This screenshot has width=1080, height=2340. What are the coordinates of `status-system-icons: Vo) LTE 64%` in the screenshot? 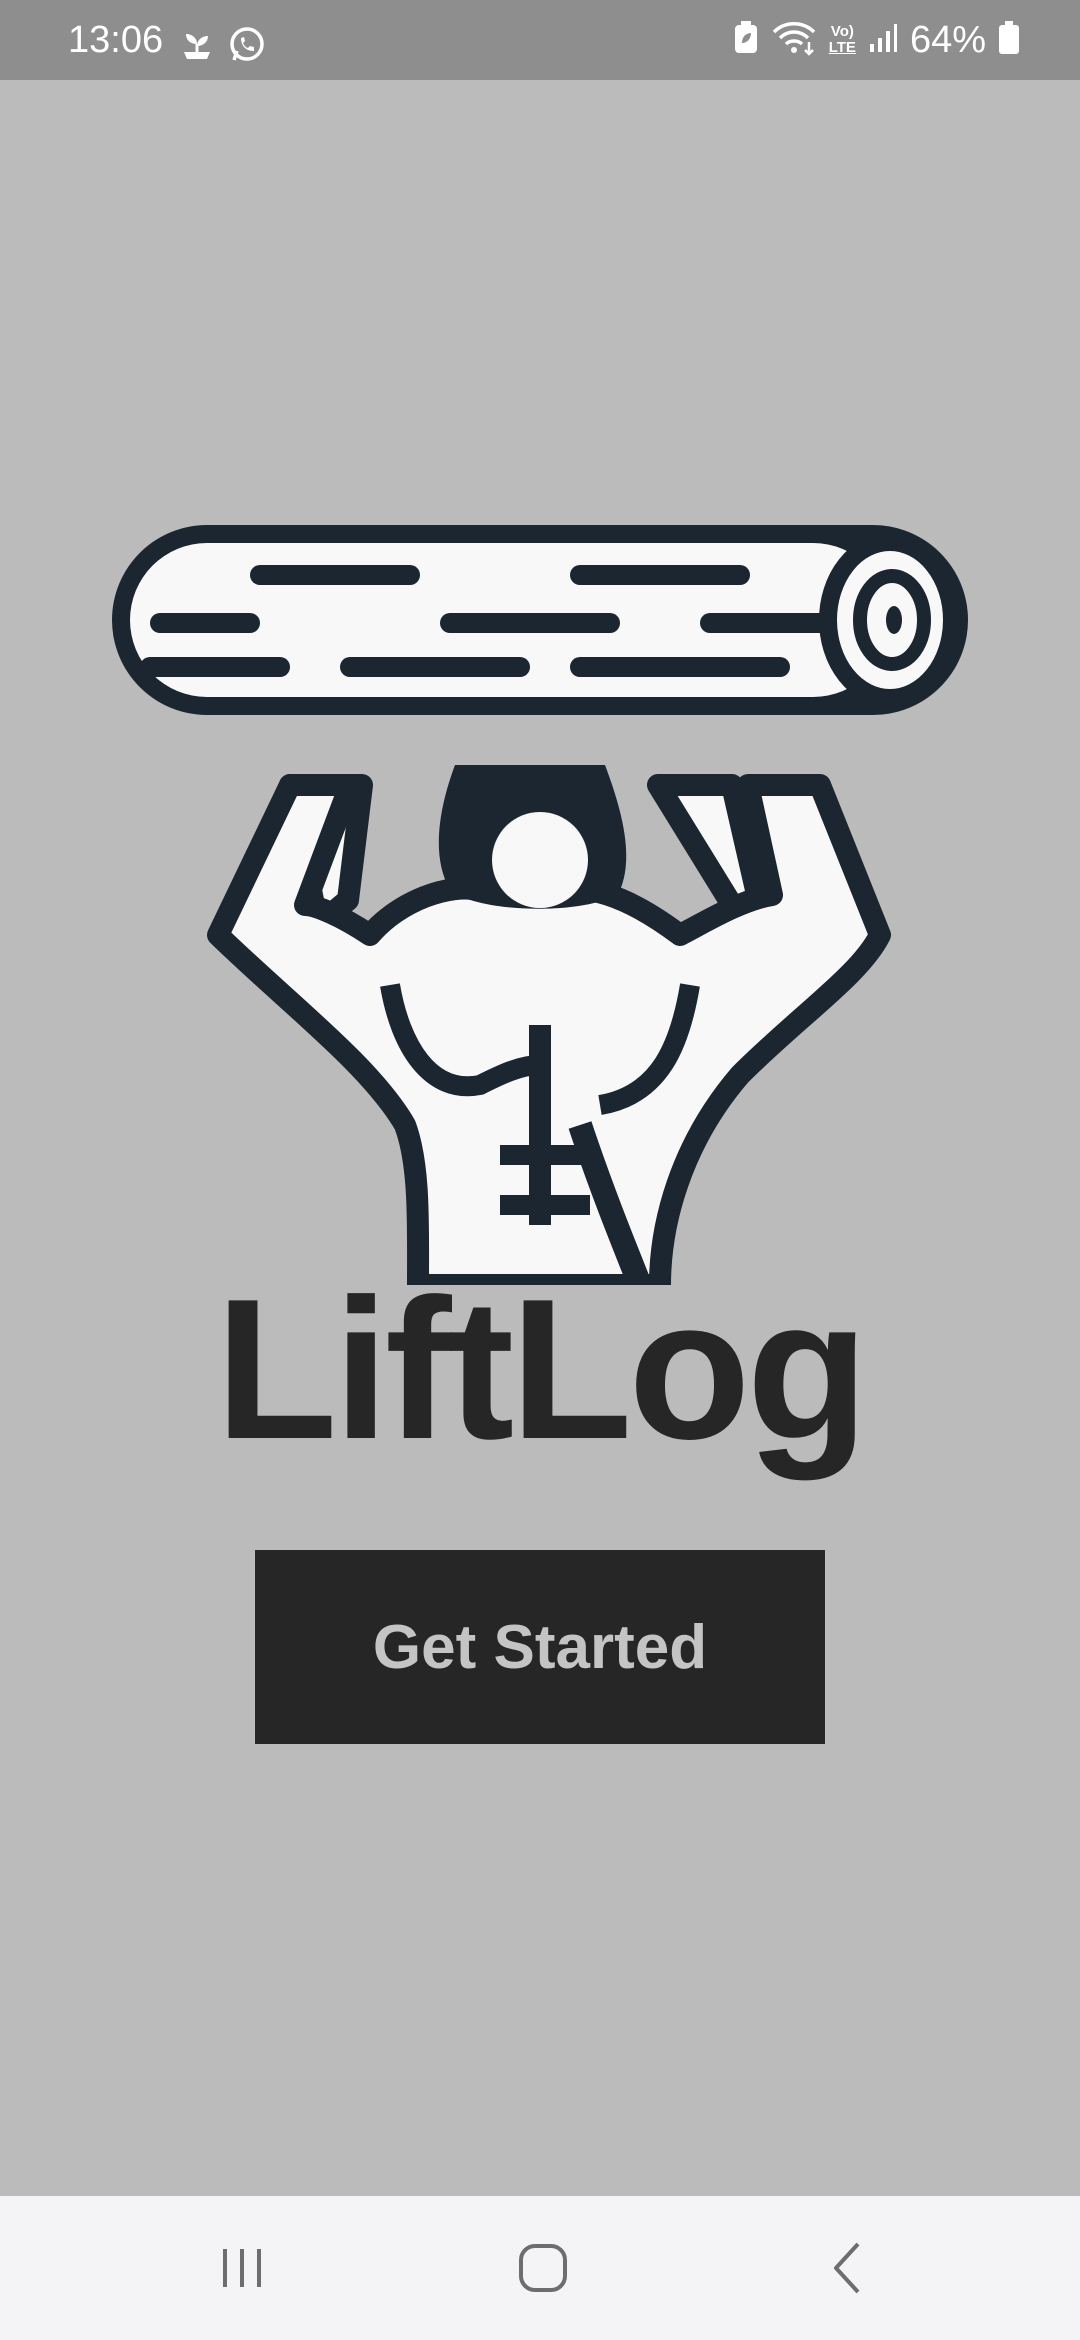 It's located at (876, 40).